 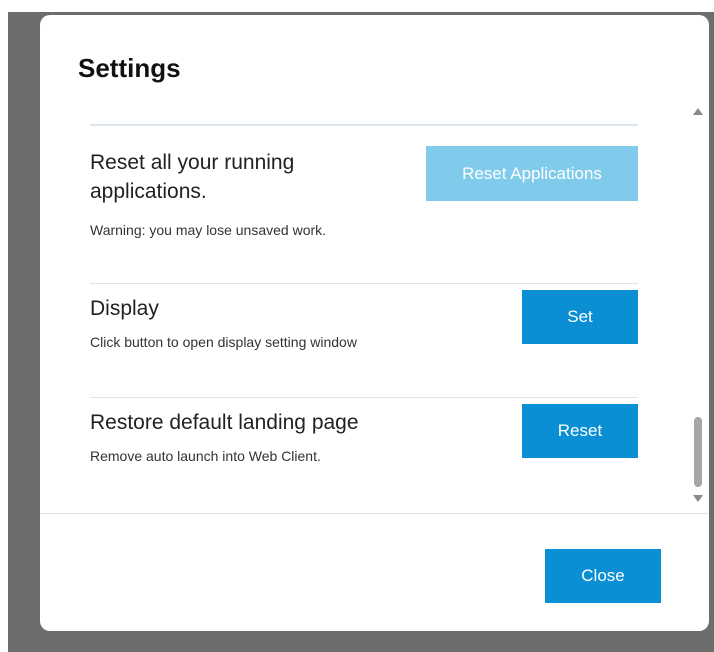 What do you see at coordinates (192, 177) in the screenshot?
I see `setting-title: Reset all your running applications.` at bounding box center [192, 177].